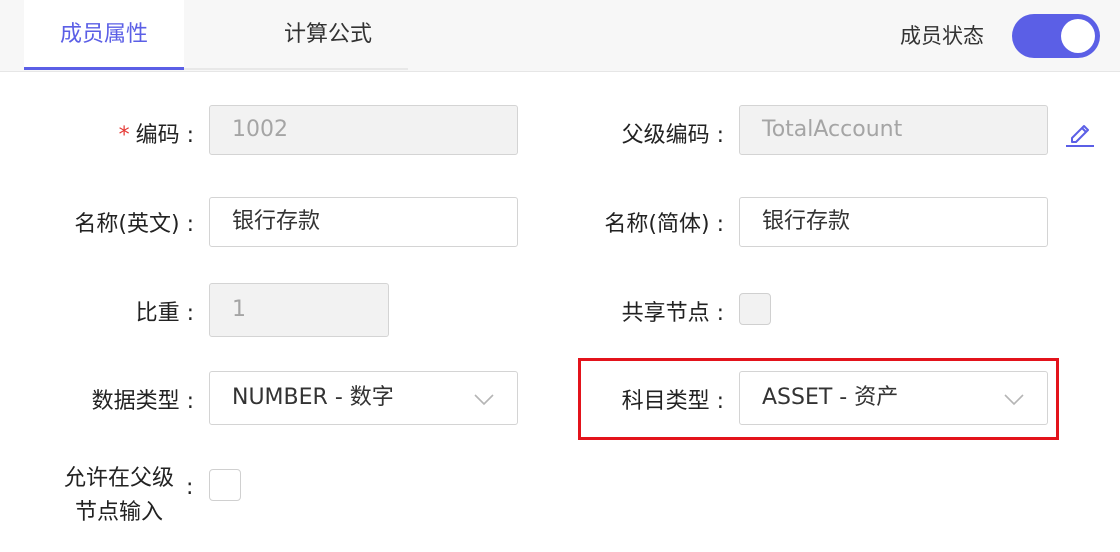 Image resolution: width=1120 pixels, height=552 pixels. Describe the element at coordinates (672, 401) in the screenshot. I see `account-type-label: 科目类型 :` at that location.